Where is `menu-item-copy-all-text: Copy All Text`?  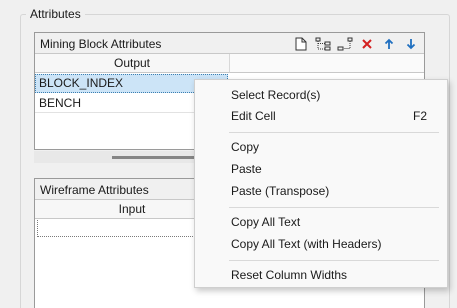 menu-item-copy-all-text: Copy All Text is located at coordinates (321, 222).